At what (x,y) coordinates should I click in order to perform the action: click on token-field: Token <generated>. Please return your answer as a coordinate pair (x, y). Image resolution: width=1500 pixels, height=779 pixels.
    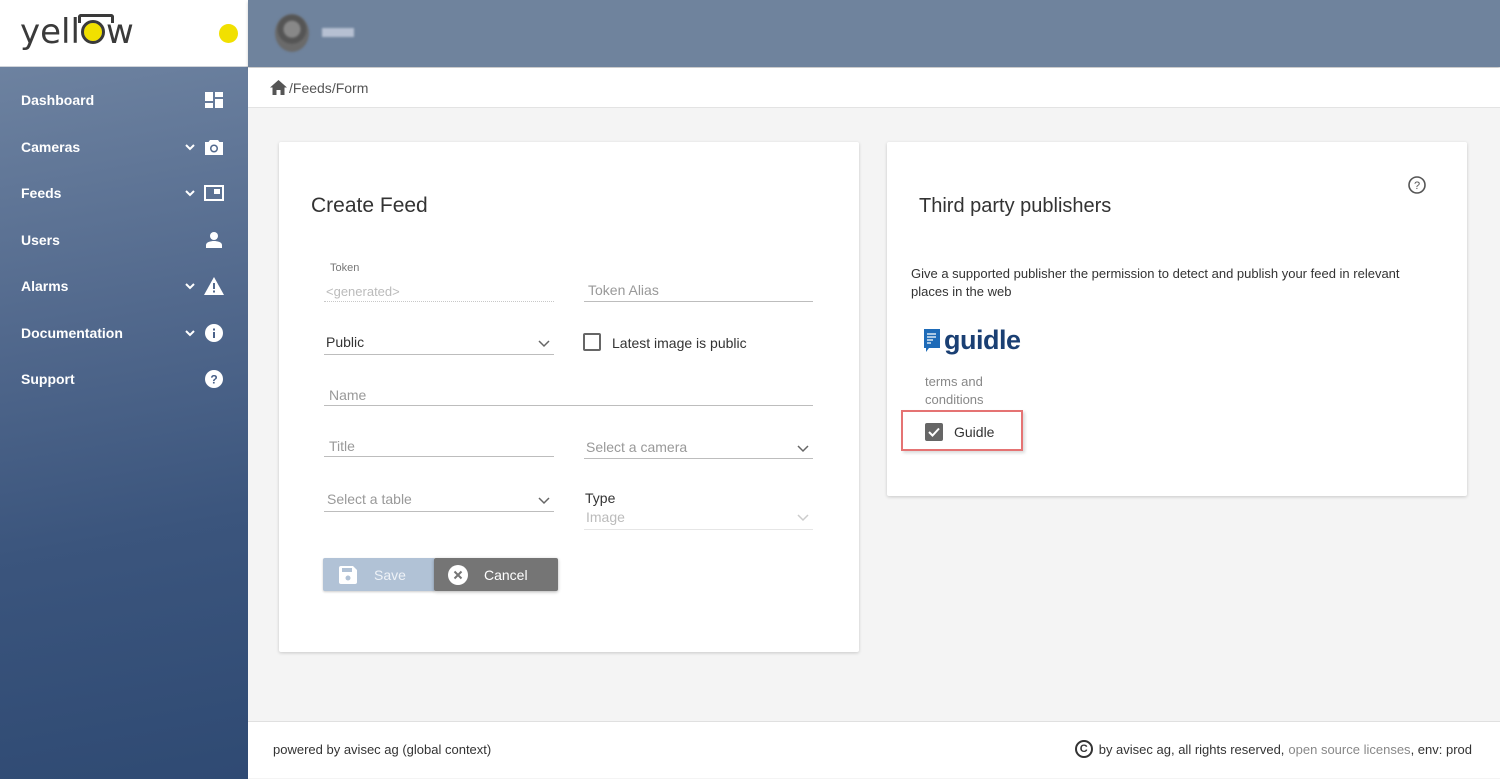
    Looking at the image, I should click on (439, 281).